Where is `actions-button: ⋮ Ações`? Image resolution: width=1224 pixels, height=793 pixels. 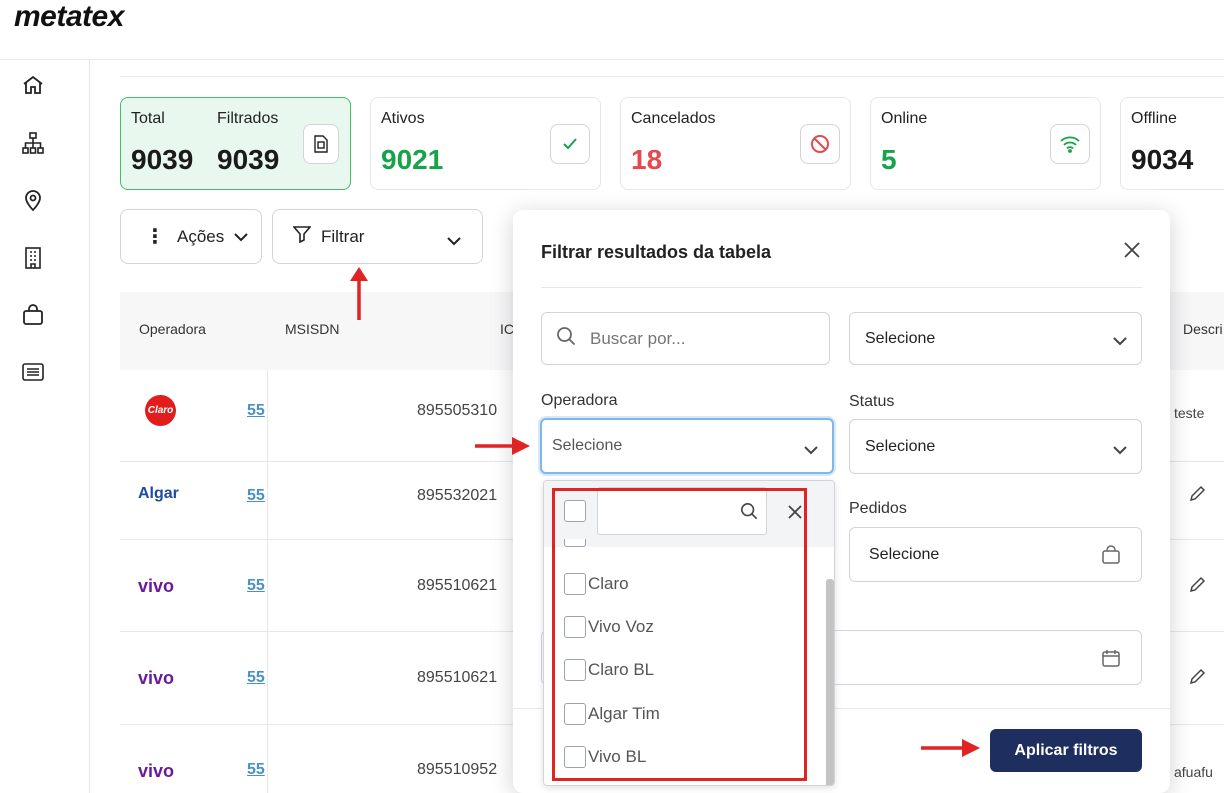 actions-button: ⋮ Ações is located at coordinates (191, 236).